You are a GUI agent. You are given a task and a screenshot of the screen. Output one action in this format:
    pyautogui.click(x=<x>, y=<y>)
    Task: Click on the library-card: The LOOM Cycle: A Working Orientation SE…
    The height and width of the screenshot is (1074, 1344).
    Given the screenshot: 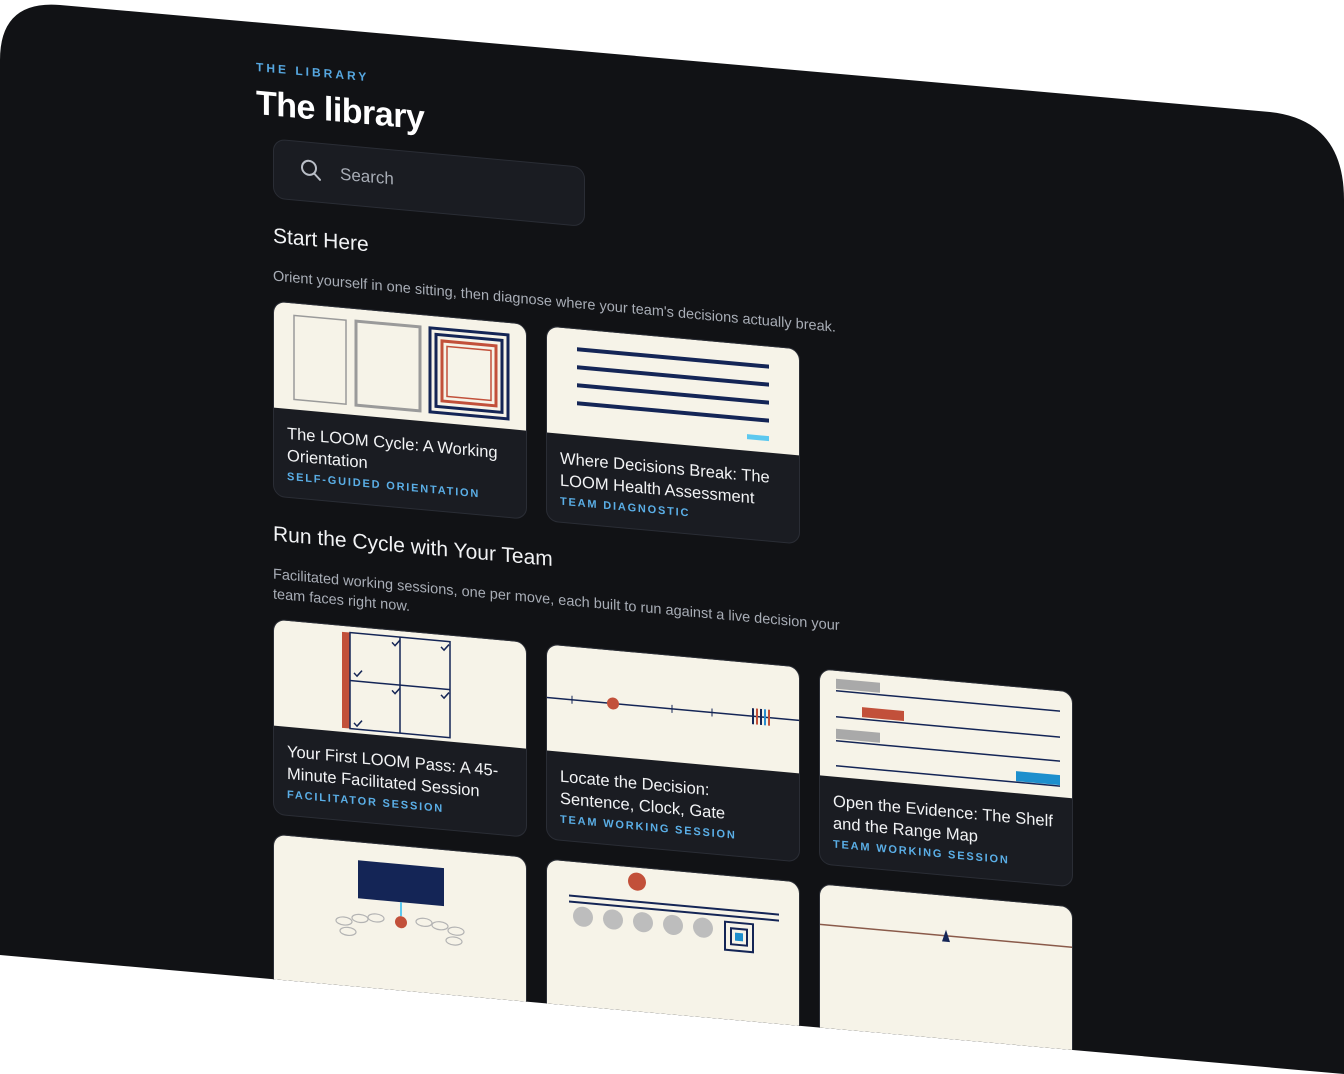 What is the action you would take?
    pyautogui.click(x=400, y=410)
    